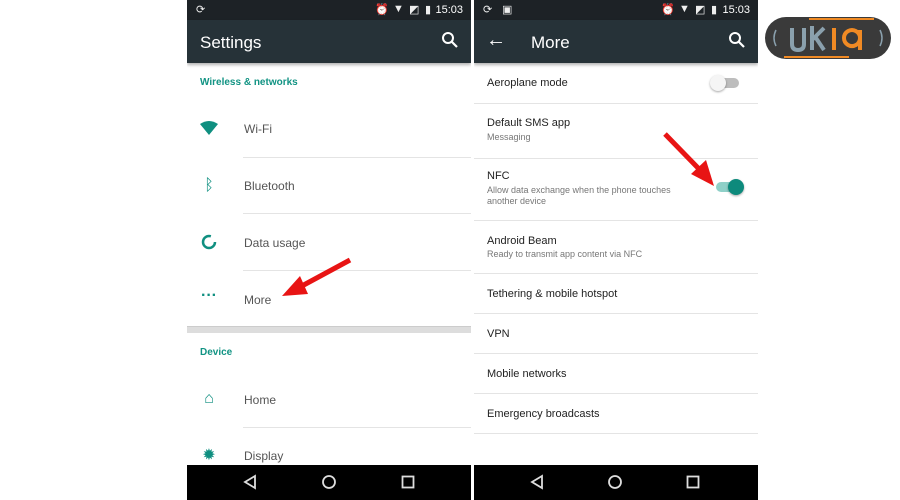  I want to click on uk19-logo, so click(828, 38).